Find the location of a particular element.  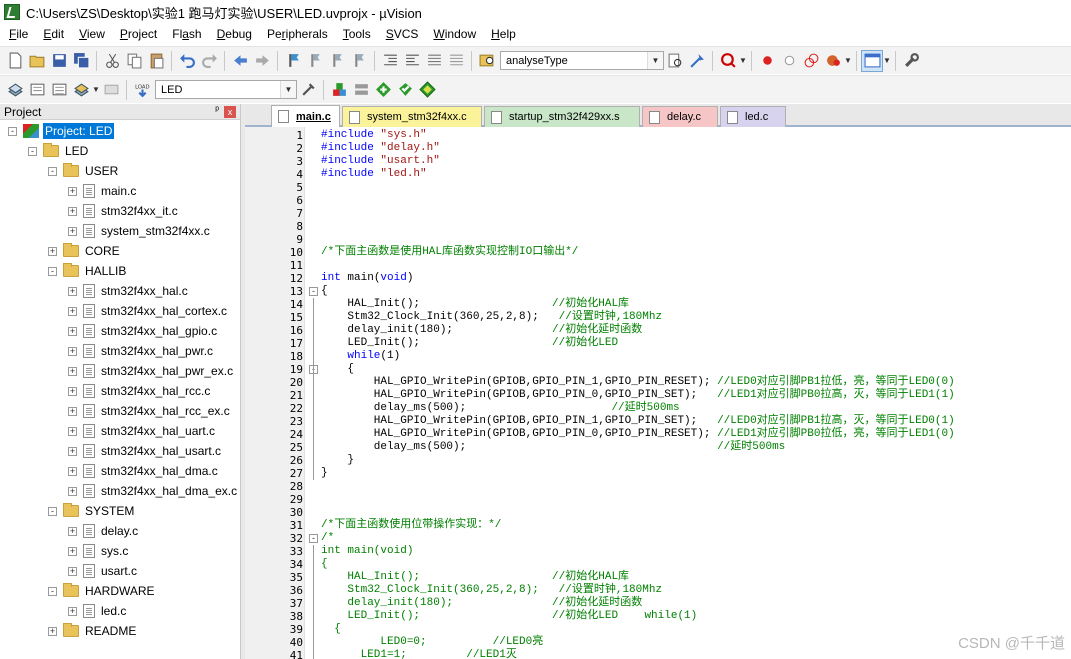

tab-led-c: led.c is located at coordinates (753, 116).